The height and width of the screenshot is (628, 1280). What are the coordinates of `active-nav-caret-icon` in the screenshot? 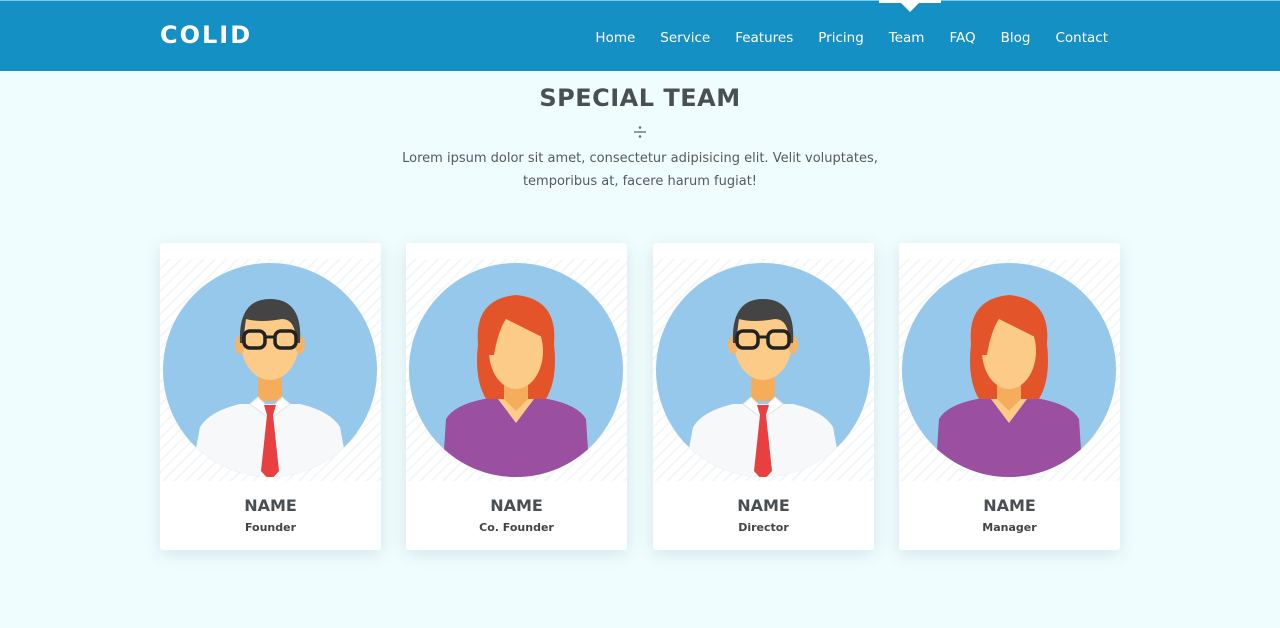 It's located at (910, 7).